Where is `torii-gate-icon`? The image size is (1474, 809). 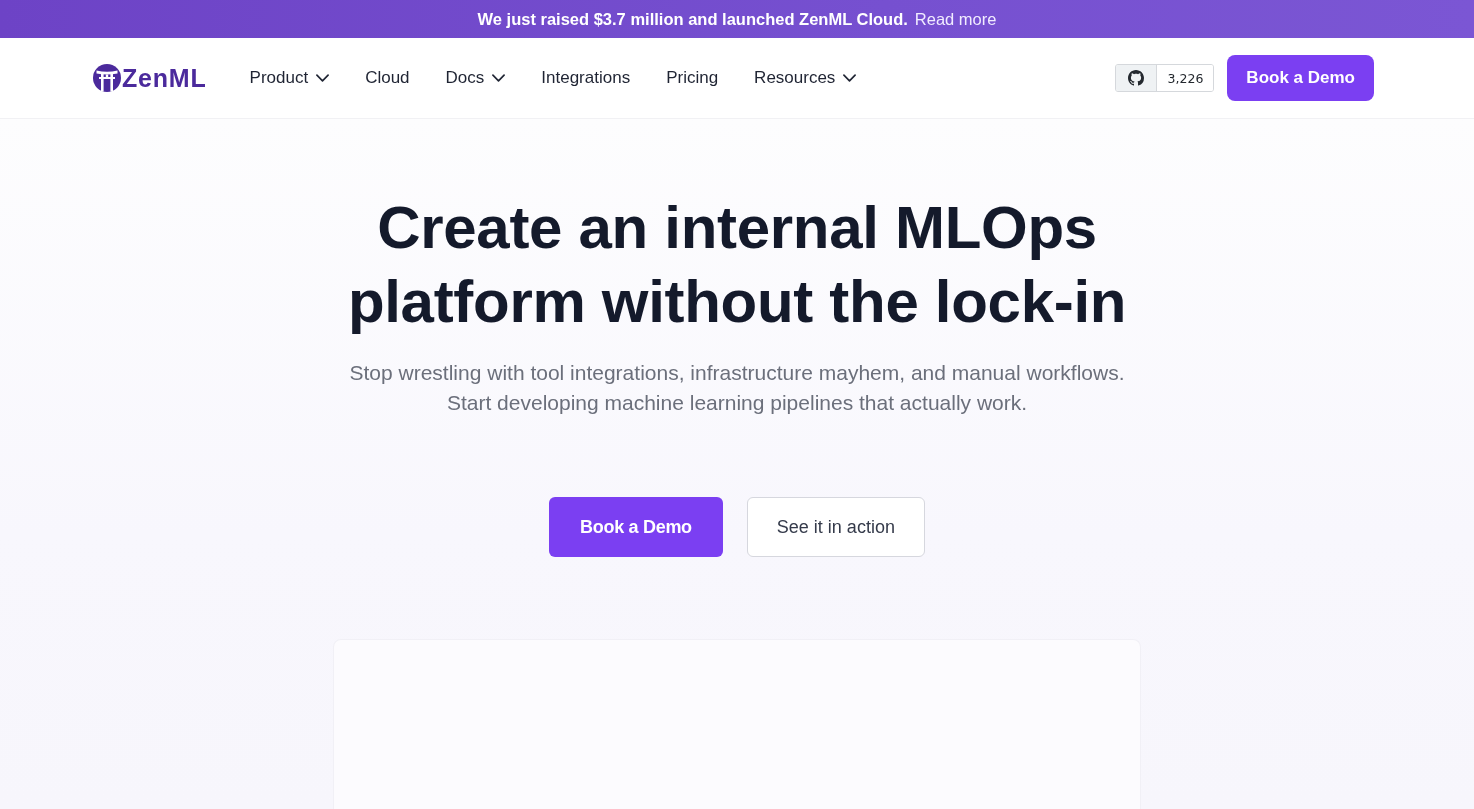 torii-gate-icon is located at coordinates (107, 78).